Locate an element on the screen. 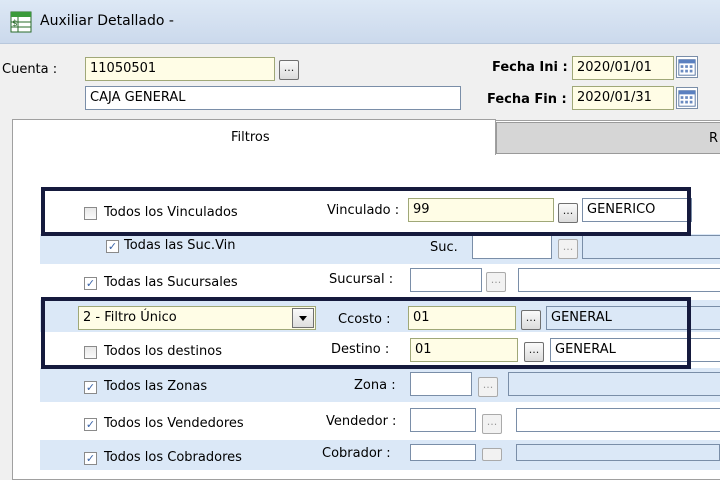 Image resolution: width=720 pixels, height=480 pixels. suc-name-field is located at coordinates (651, 247).